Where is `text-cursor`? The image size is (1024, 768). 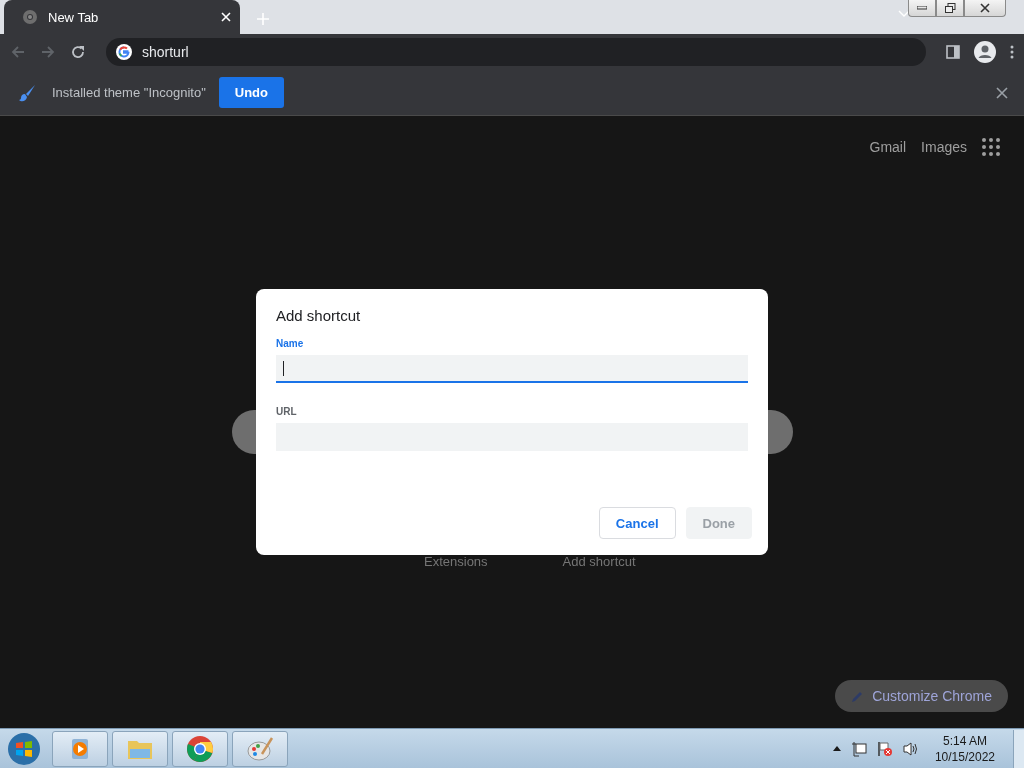
text-cursor is located at coordinates (283, 368).